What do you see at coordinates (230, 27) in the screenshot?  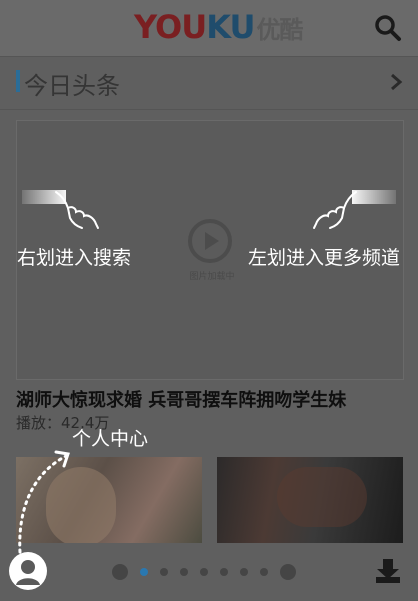 I see `logo-ku: KU` at bounding box center [230, 27].